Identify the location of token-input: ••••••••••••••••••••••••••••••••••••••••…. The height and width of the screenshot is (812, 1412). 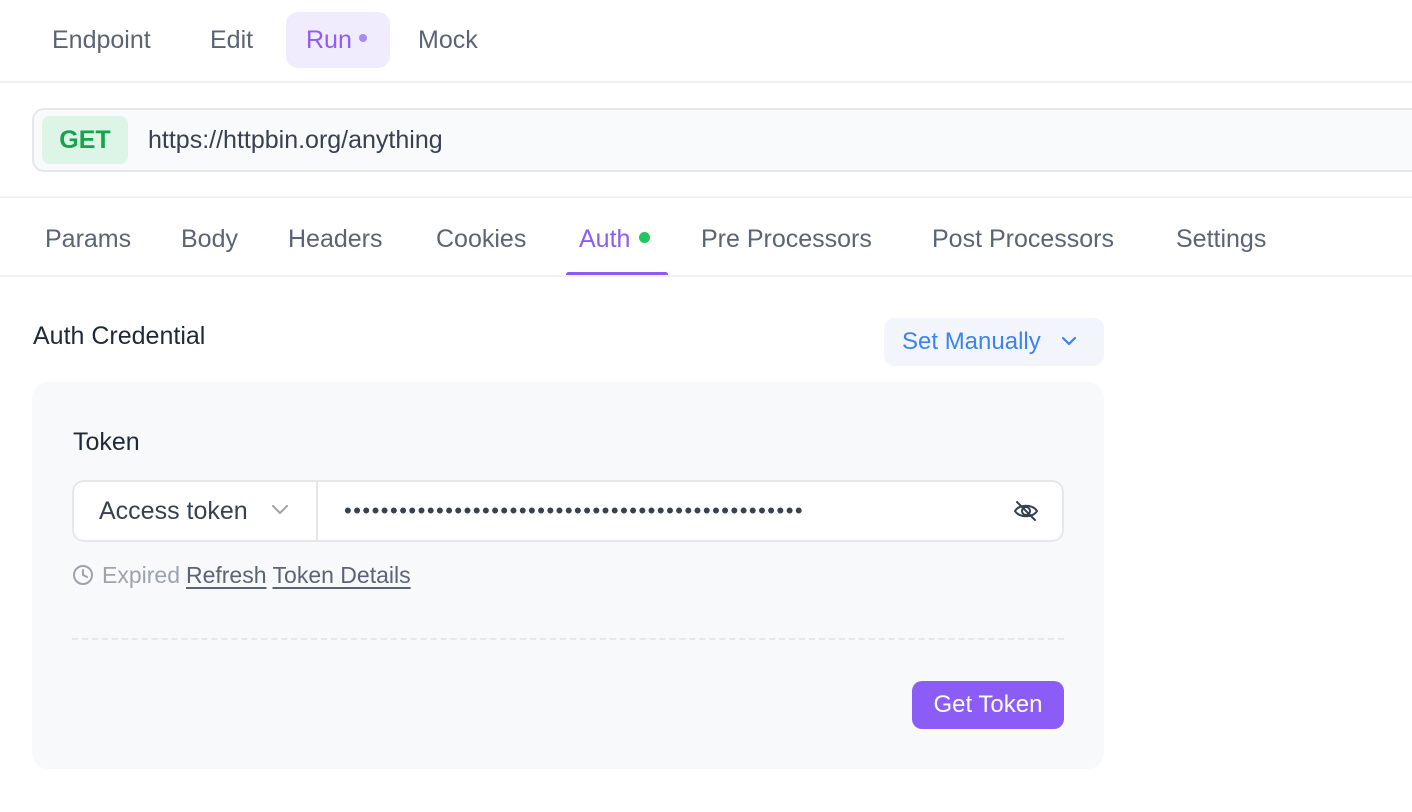
(674, 511).